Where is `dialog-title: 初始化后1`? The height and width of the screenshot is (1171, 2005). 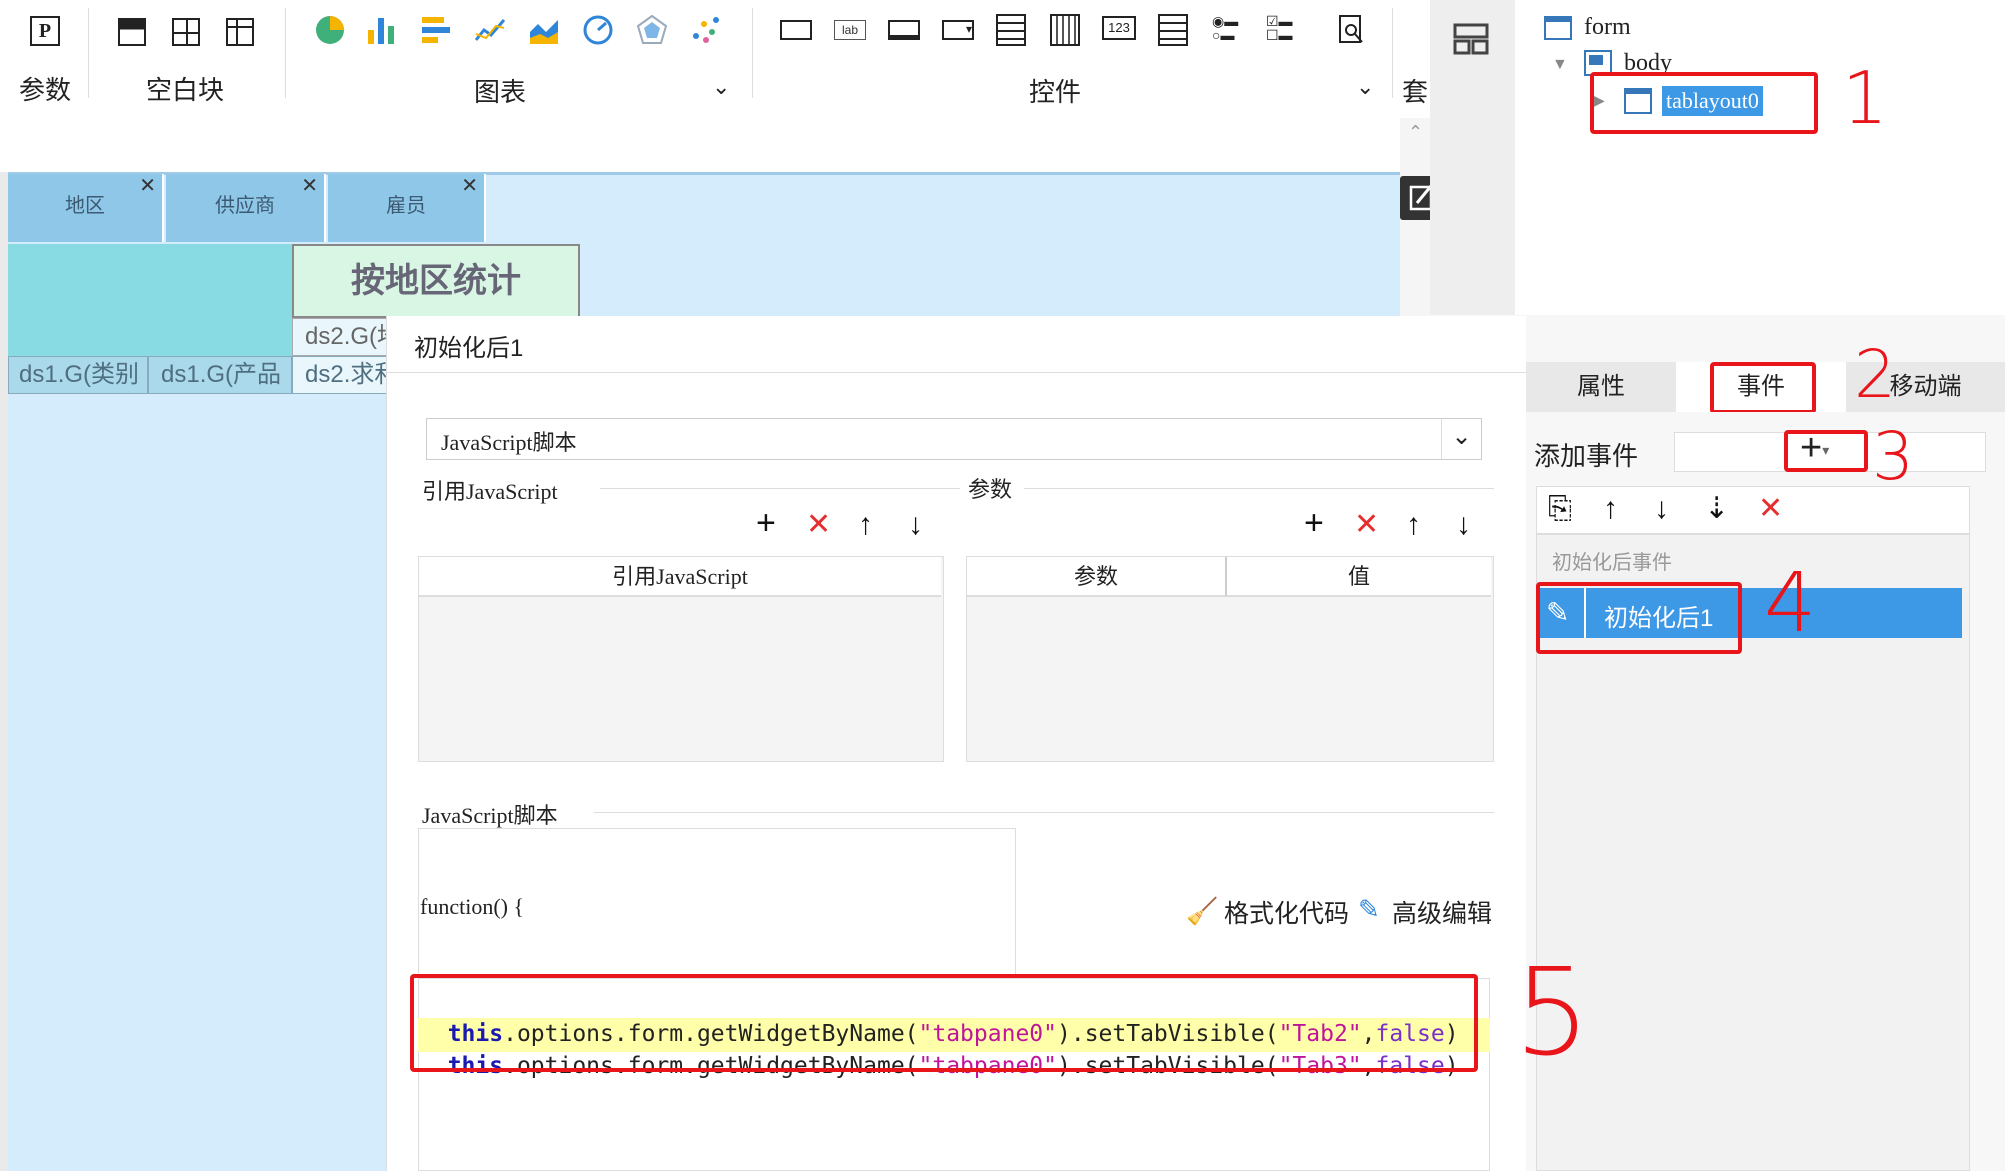
dialog-title: 初始化后1 is located at coordinates (469, 348).